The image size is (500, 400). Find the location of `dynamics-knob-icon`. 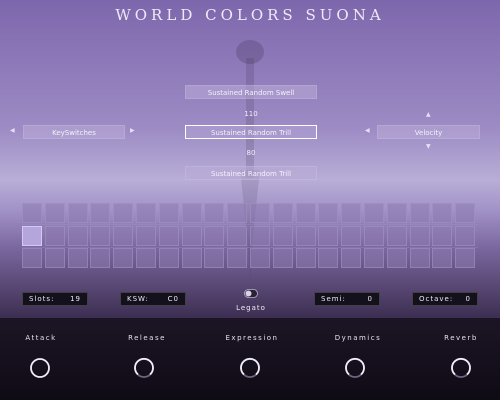

dynamics-knob-icon is located at coordinates (355, 368).